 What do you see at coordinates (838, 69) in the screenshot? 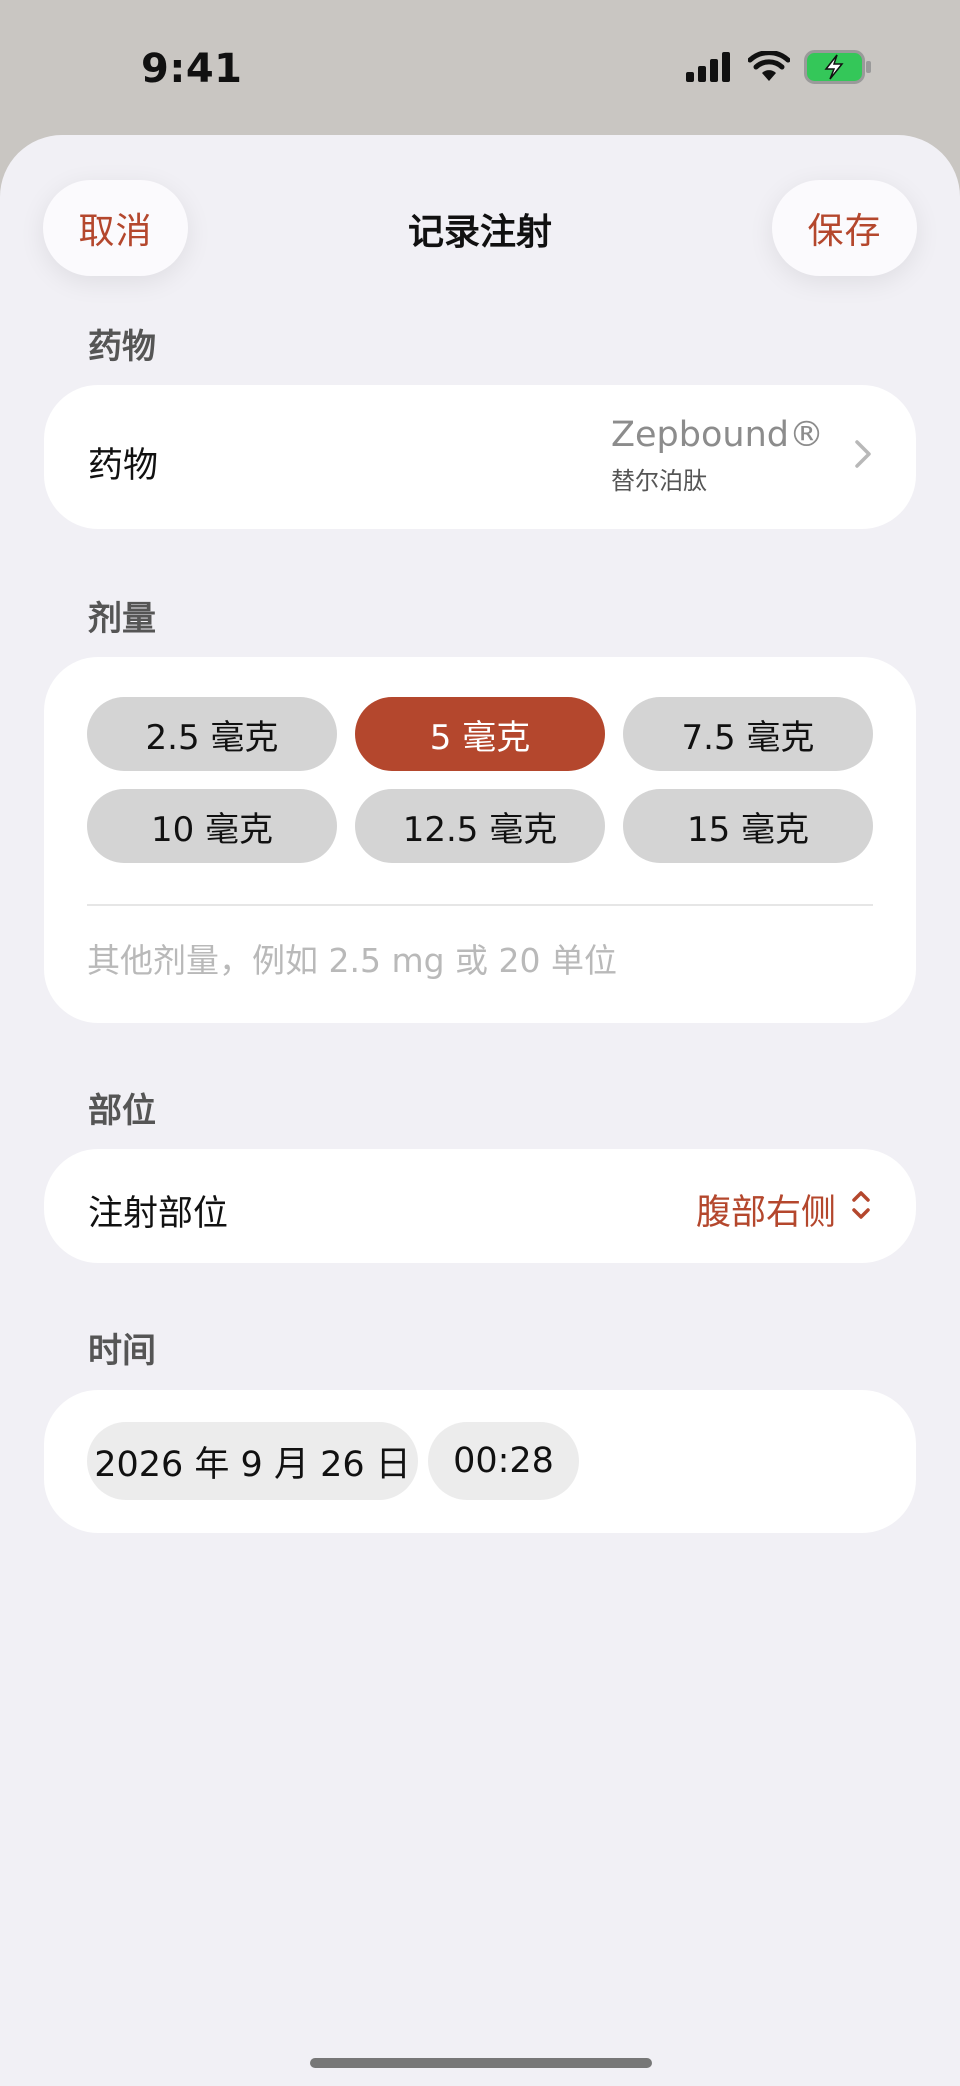
I see `battery-charging-icon` at bounding box center [838, 69].